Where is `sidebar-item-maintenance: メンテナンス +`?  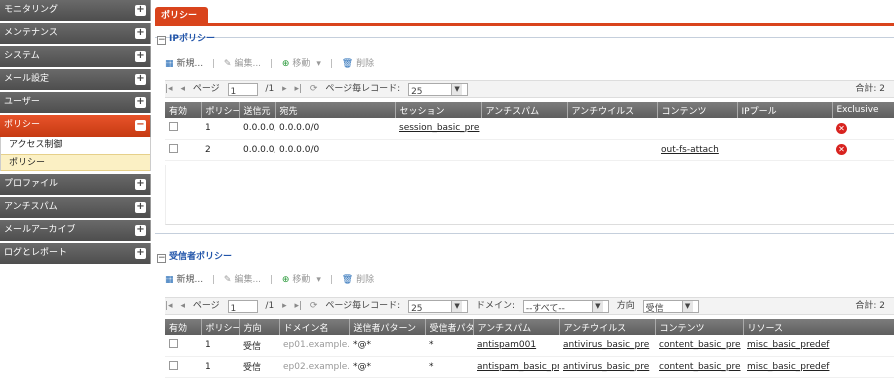
sidebar-item-maintenance: メンテナンス + is located at coordinates (75, 33).